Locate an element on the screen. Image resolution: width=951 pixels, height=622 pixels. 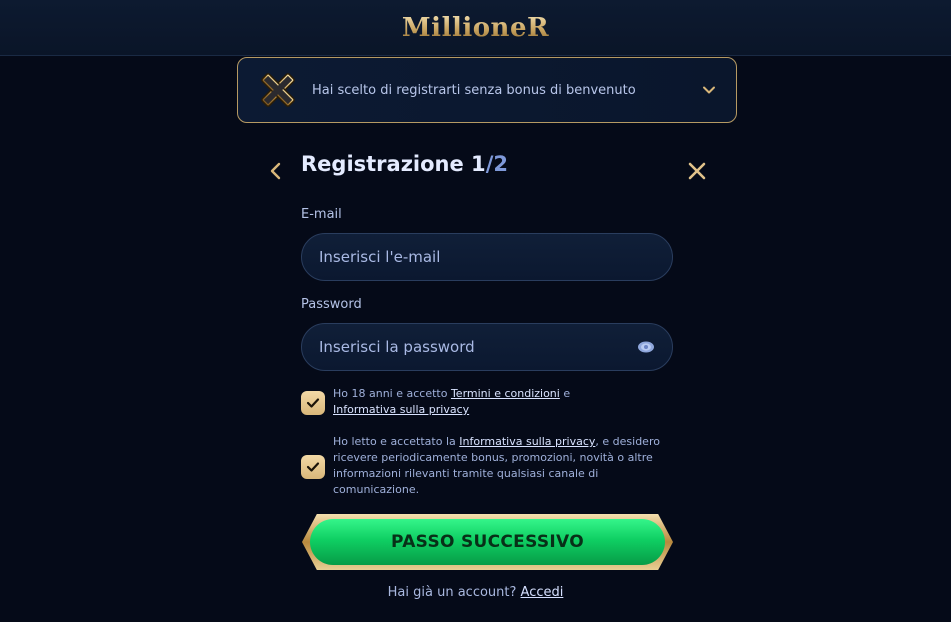
terms-prefix: Ho 18 anni e accetto is located at coordinates (392, 393).